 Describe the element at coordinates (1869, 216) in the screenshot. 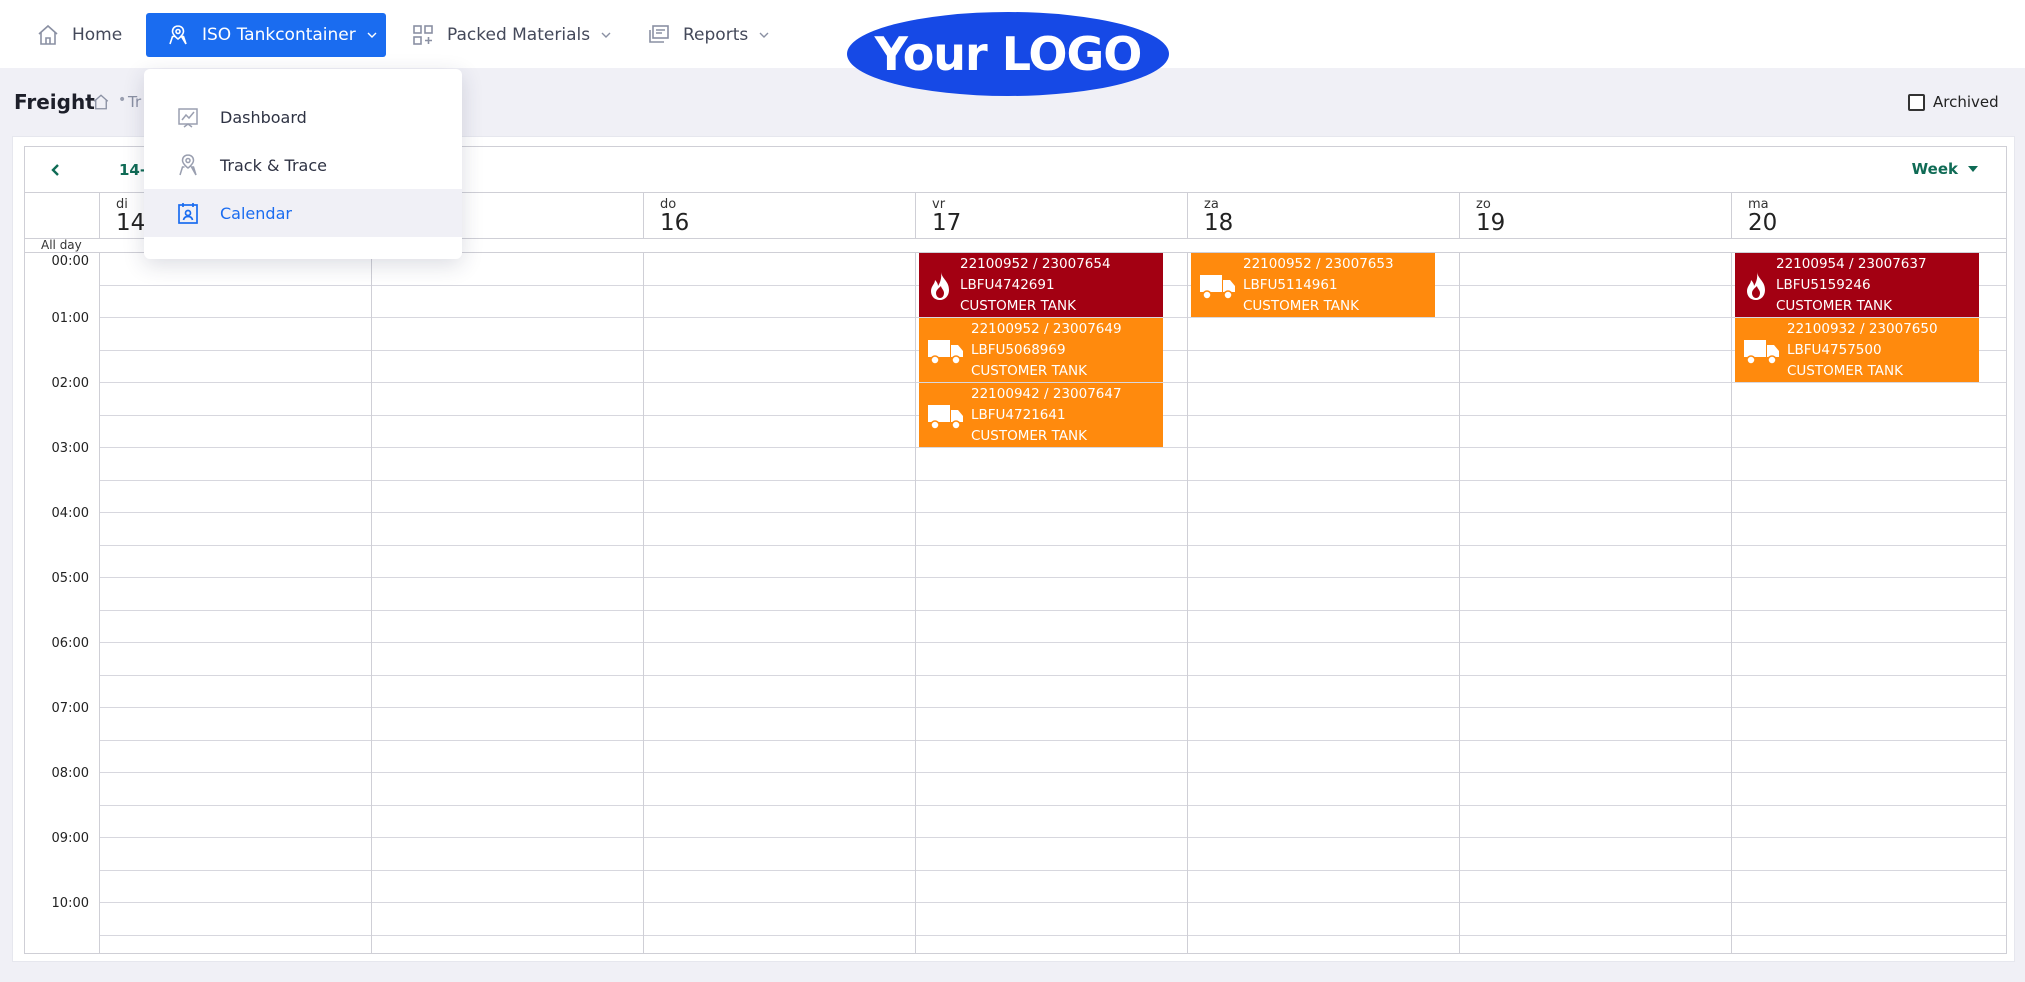

I see `day-header: ma 20` at that location.